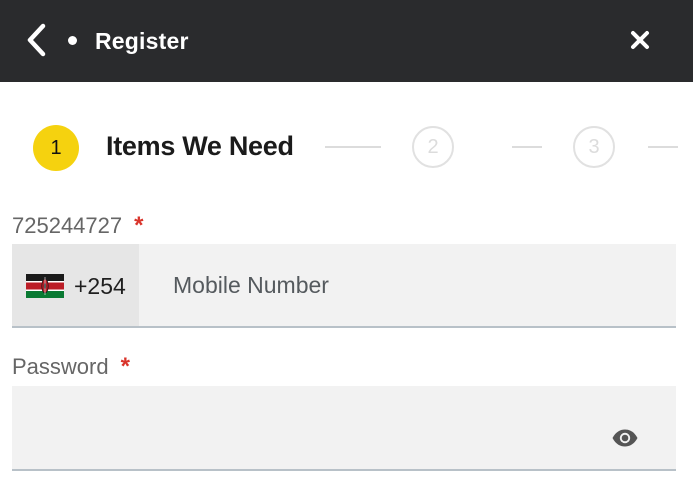 Image resolution: width=693 pixels, height=481 pixels. What do you see at coordinates (60, 366) in the screenshot?
I see `password-label-text: Password` at bounding box center [60, 366].